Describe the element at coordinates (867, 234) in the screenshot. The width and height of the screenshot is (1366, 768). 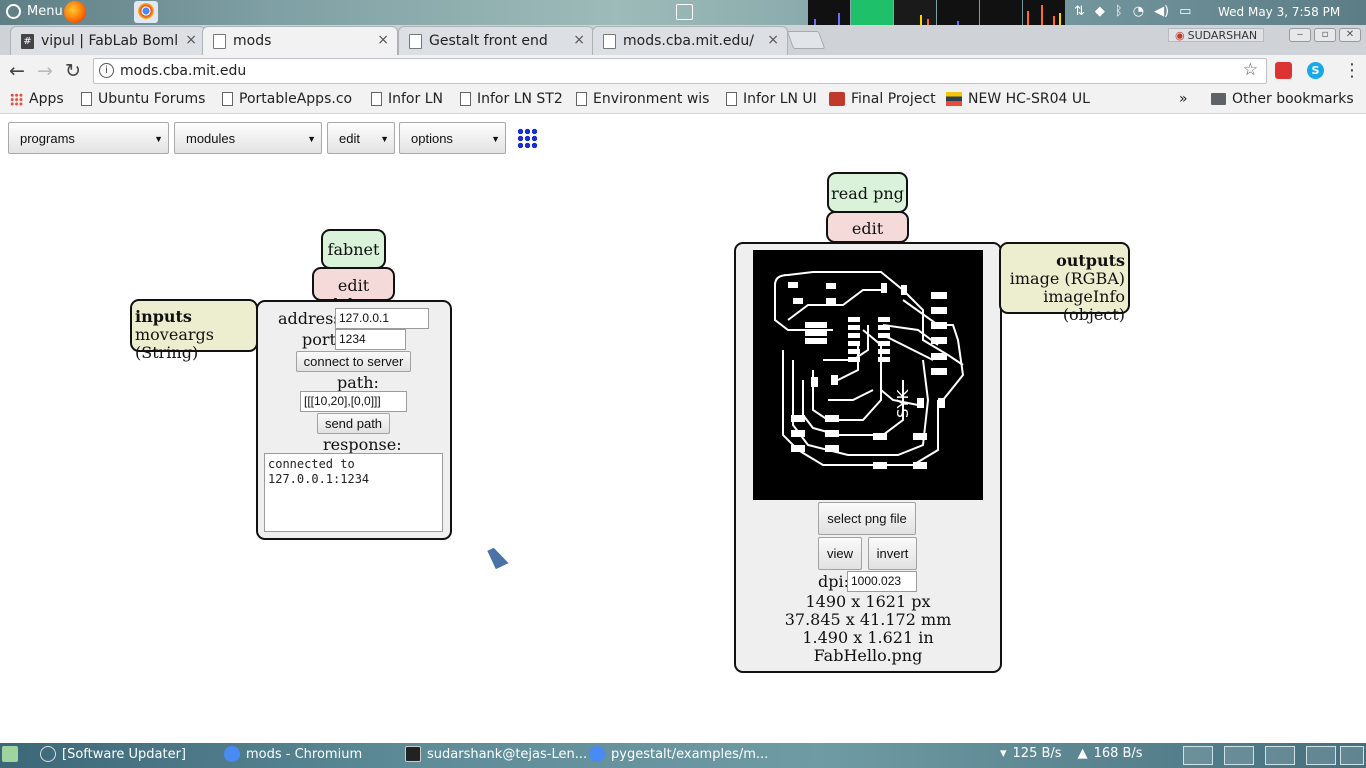
I see `read-png-edit-delete: edit delete` at that location.